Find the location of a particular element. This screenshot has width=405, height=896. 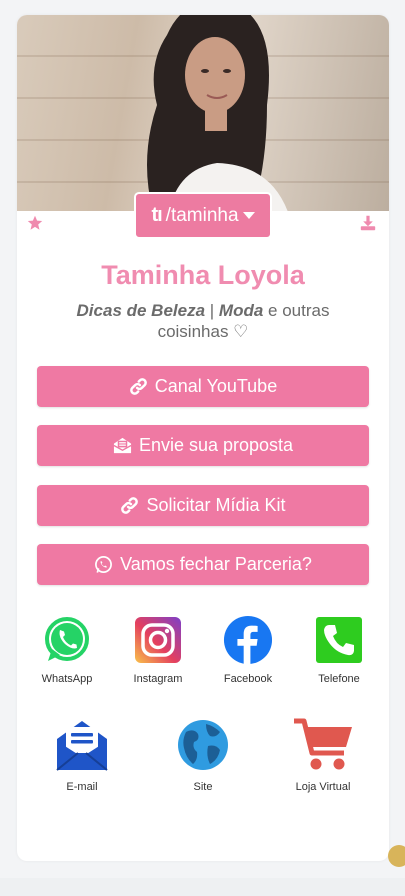

email-icon is located at coordinates (82, 745).